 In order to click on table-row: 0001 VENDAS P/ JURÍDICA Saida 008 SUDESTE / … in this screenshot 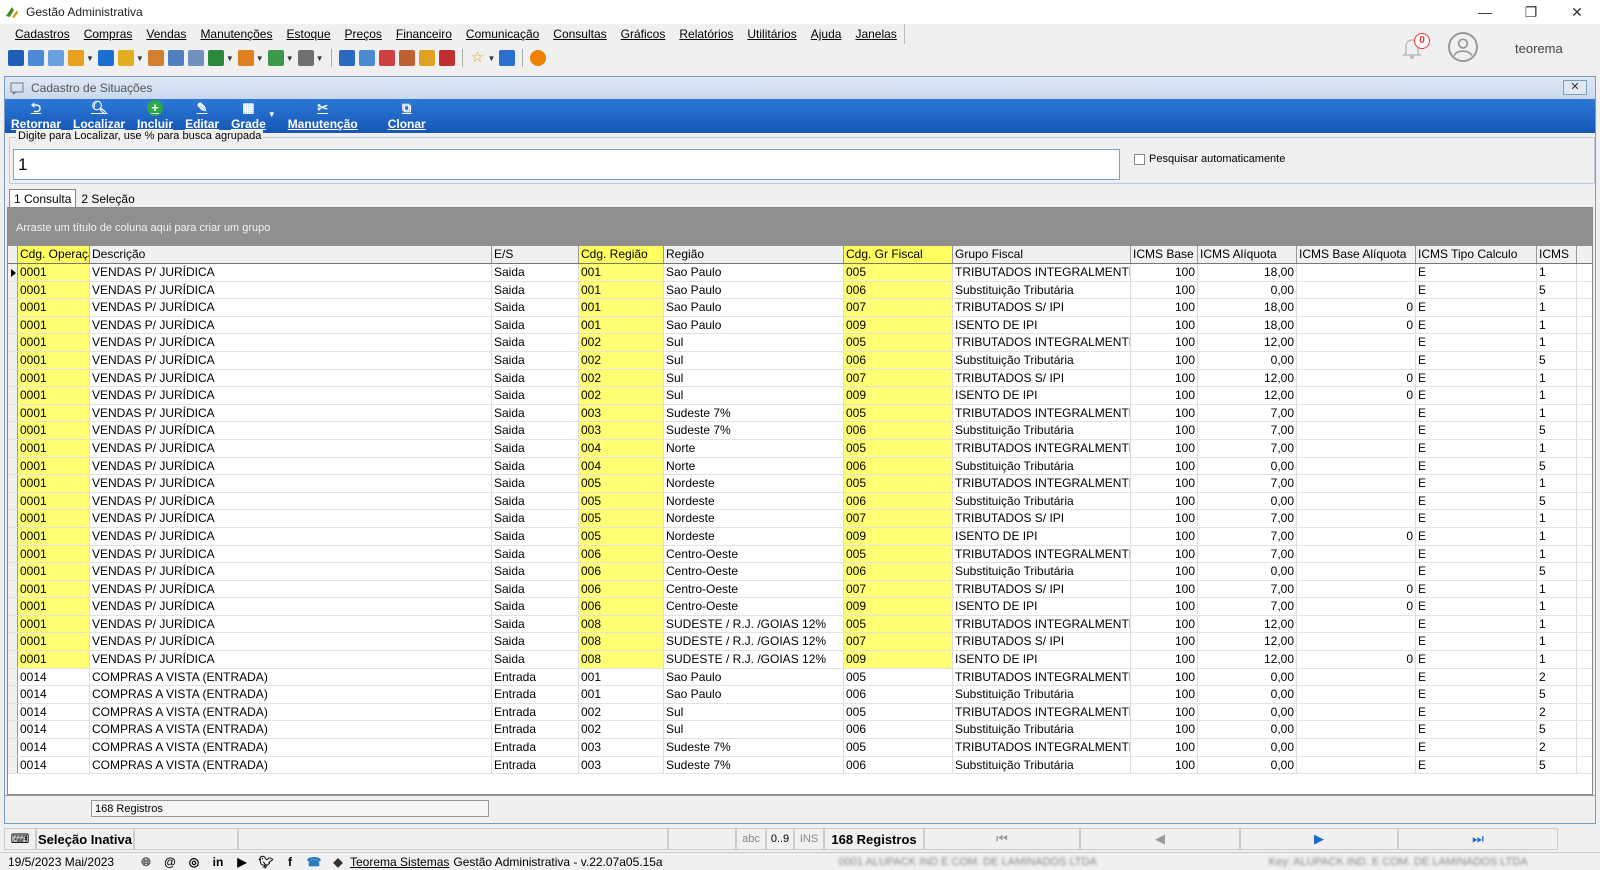, I will do `click(800, 642)`.